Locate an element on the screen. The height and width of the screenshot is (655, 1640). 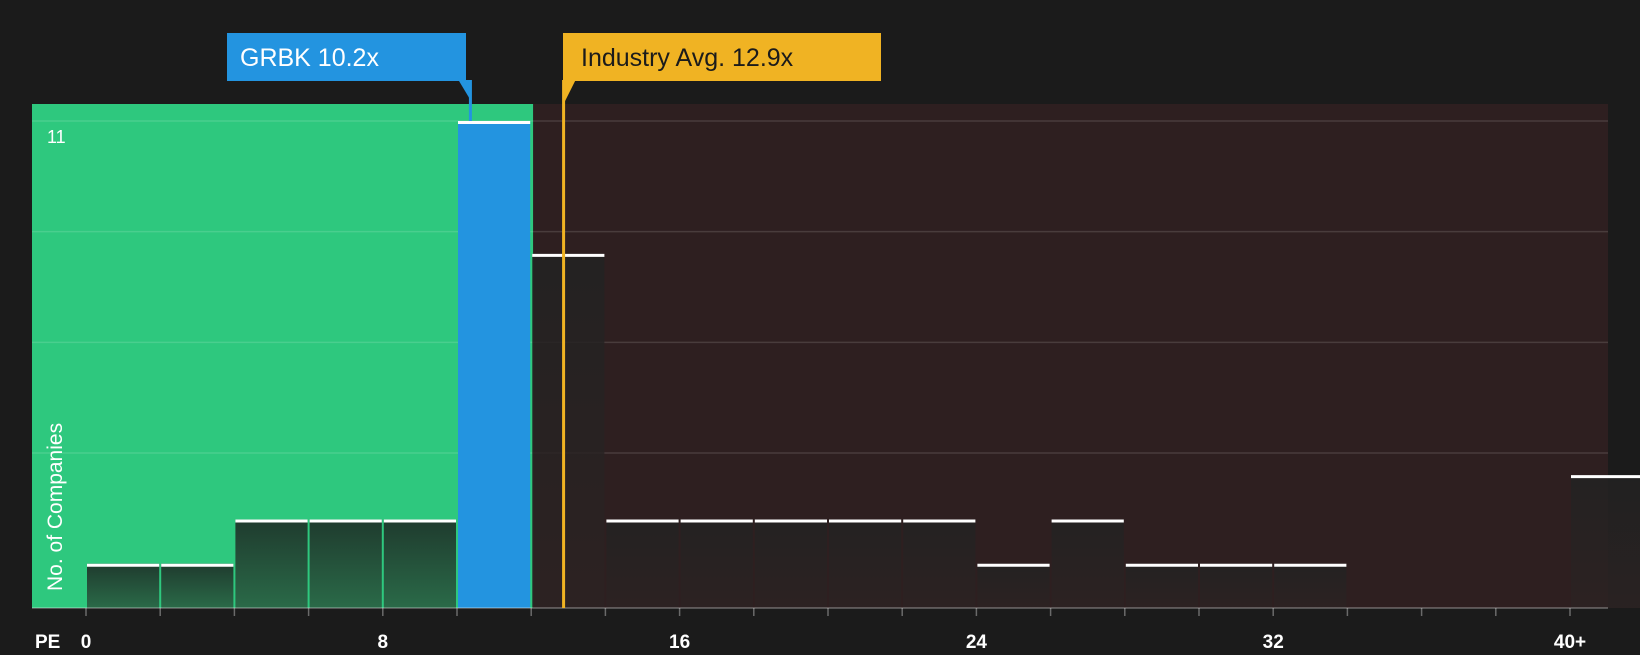
x-tick-label: 32 is located at coordinates (1273, 641).